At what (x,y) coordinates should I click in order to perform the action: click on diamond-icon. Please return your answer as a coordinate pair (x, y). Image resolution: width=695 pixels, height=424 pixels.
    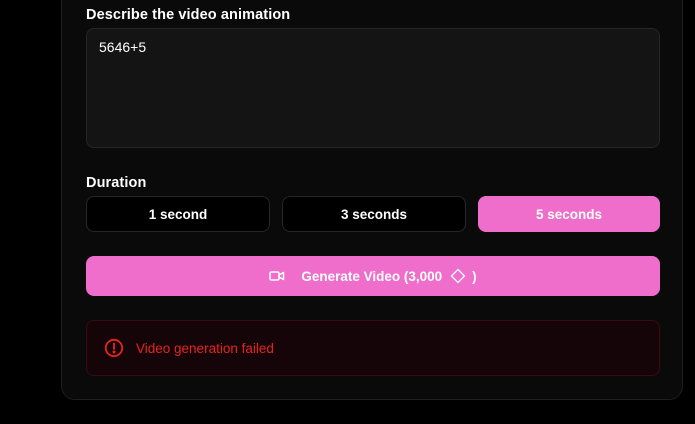
    Looking at the image, I should click on (458, 276).